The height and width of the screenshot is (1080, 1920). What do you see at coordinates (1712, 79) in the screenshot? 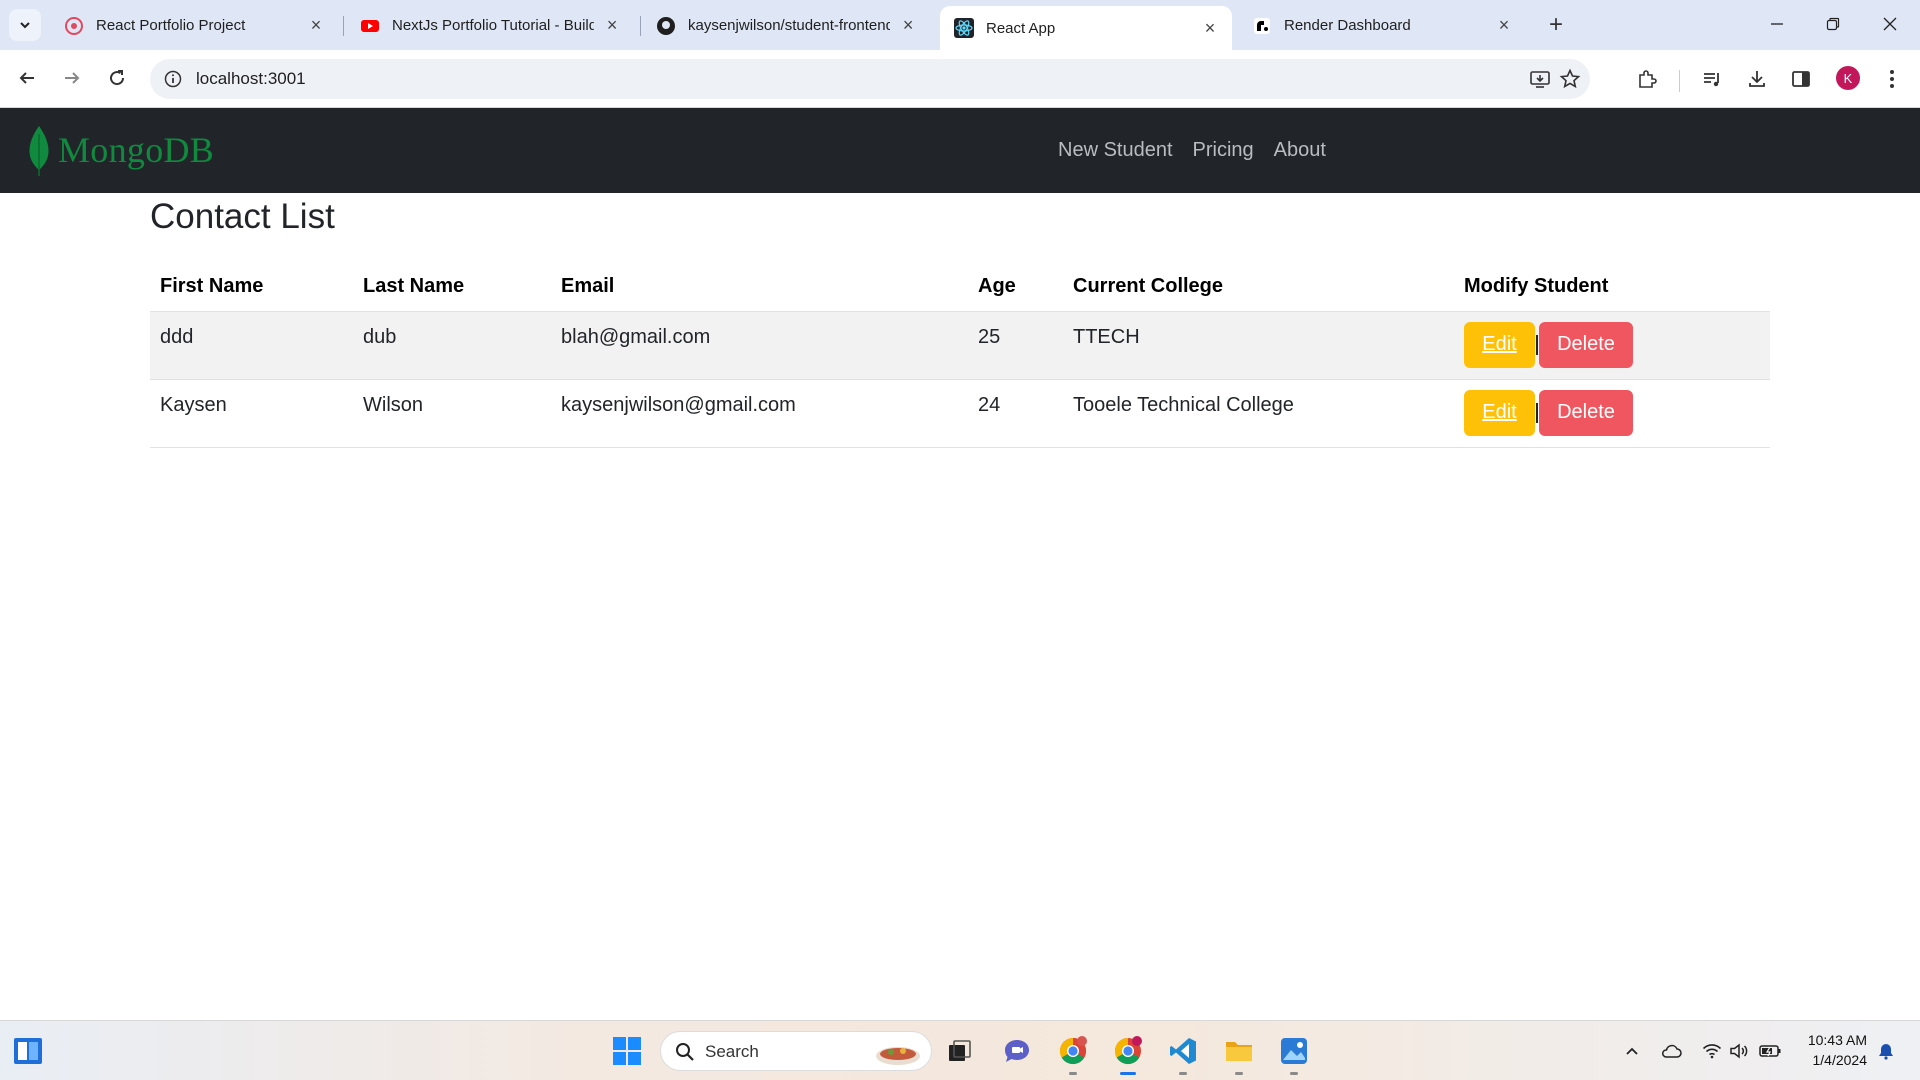
I see `media-controls-icon` at bounding box center [1712, 79].